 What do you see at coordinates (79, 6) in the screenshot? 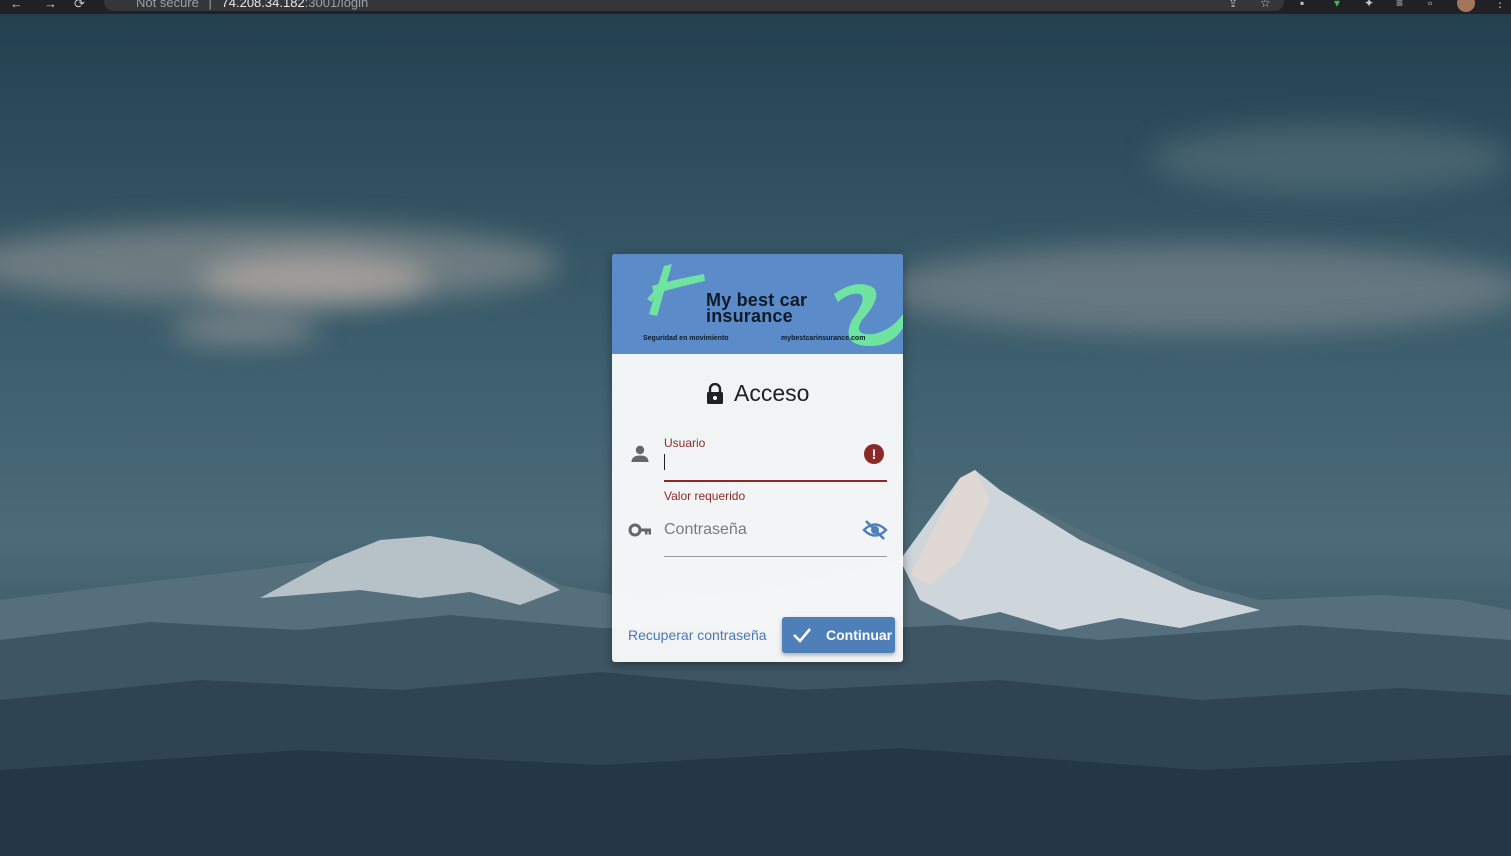
I see `reload-icon: ⟳` at bounding box center [79, 6].